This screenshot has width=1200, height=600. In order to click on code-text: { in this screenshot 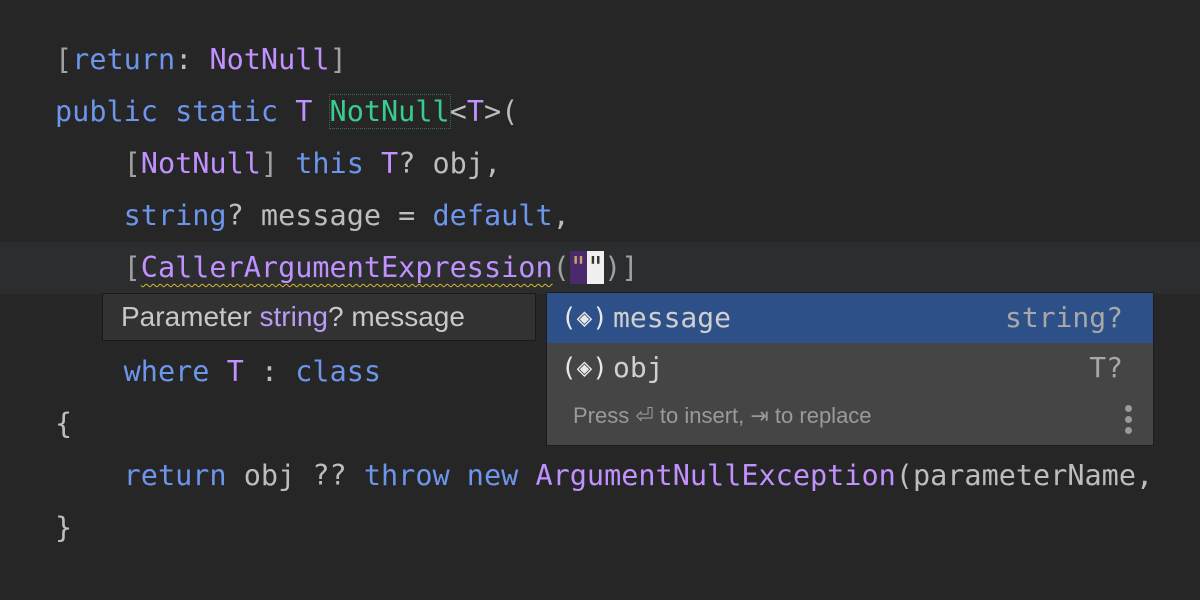, I will do `click(63, 424)`.